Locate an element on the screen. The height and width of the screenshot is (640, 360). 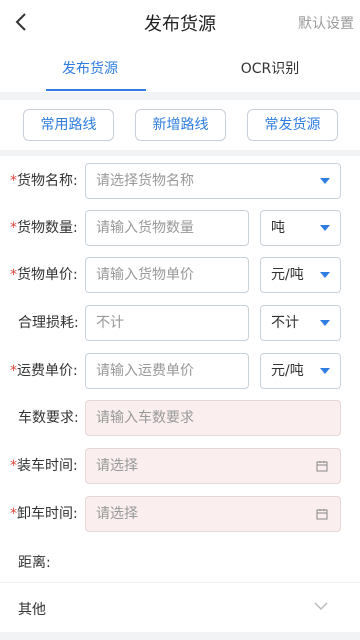
freight-price-unit-select: 元/吨 is located at coordinates (300, 371).